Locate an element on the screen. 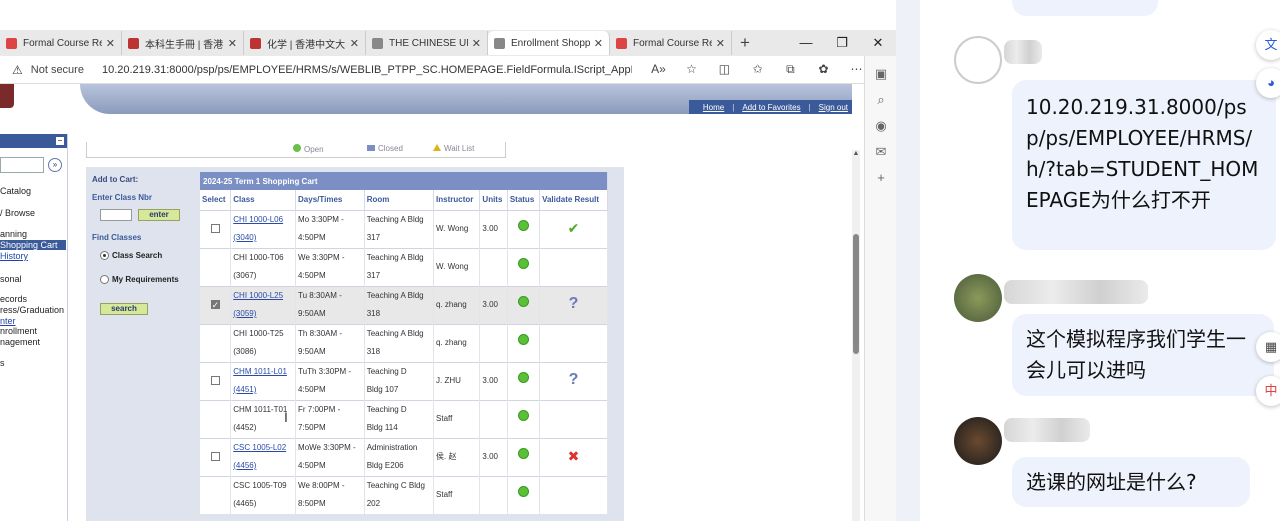 This screenshot has width=1280, height=521. class-section: CHI 1000-T06 is located at coordinates (258, 257).